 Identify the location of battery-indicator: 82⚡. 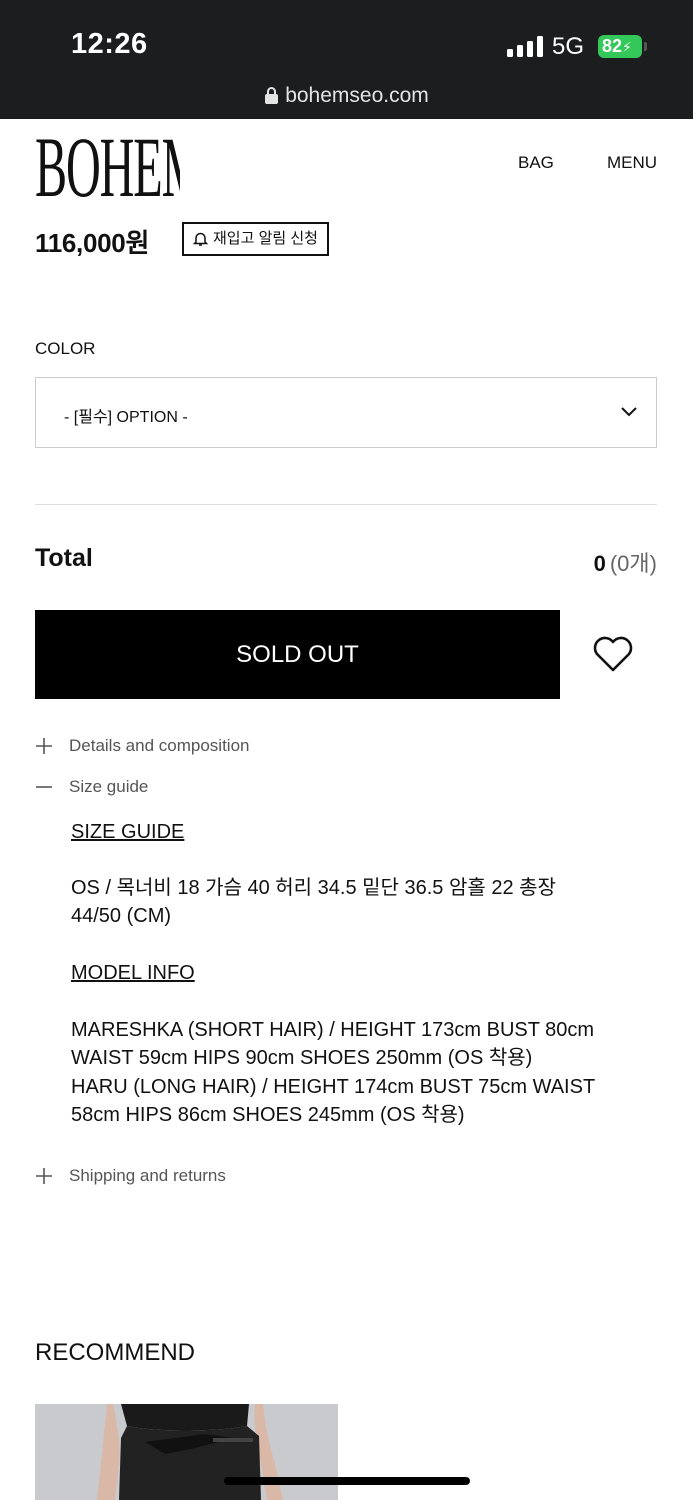
(620, 46).